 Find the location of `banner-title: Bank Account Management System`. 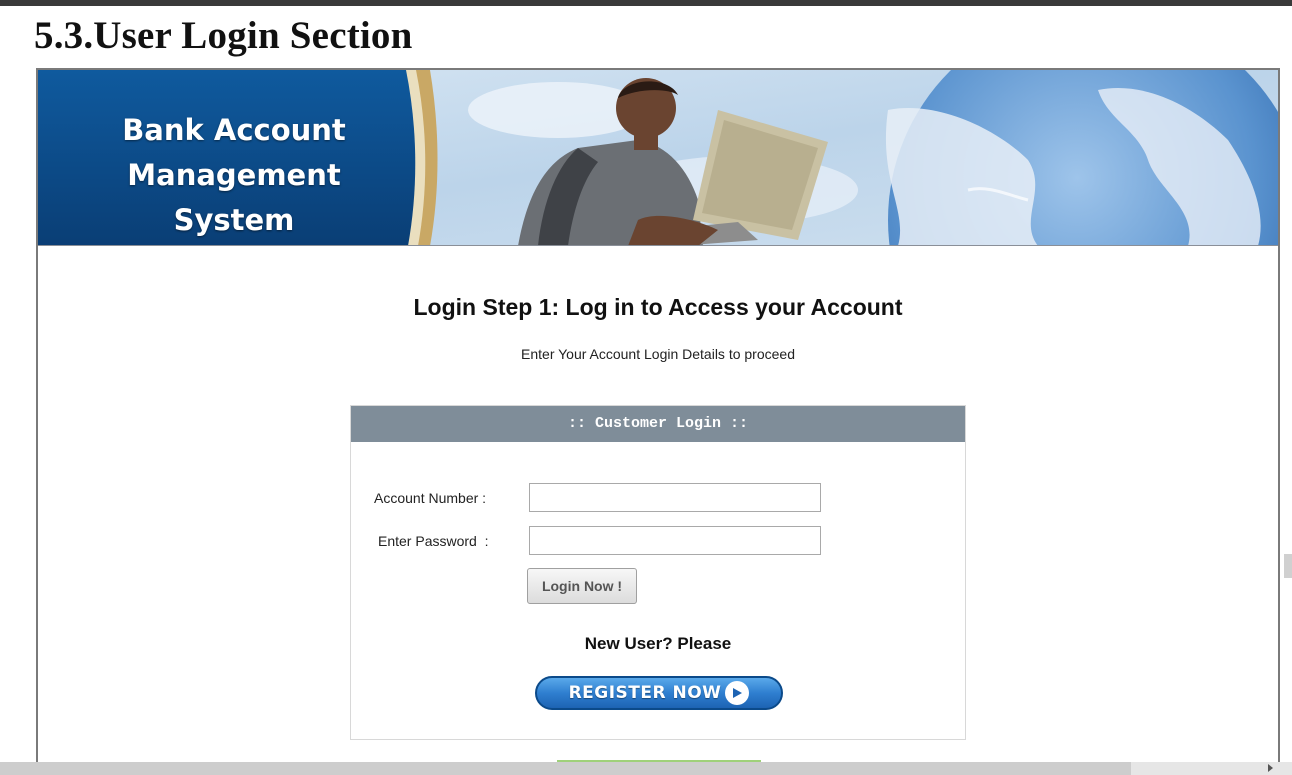

banner-title: Bank Account Management System is located at coordinates (234, 175).